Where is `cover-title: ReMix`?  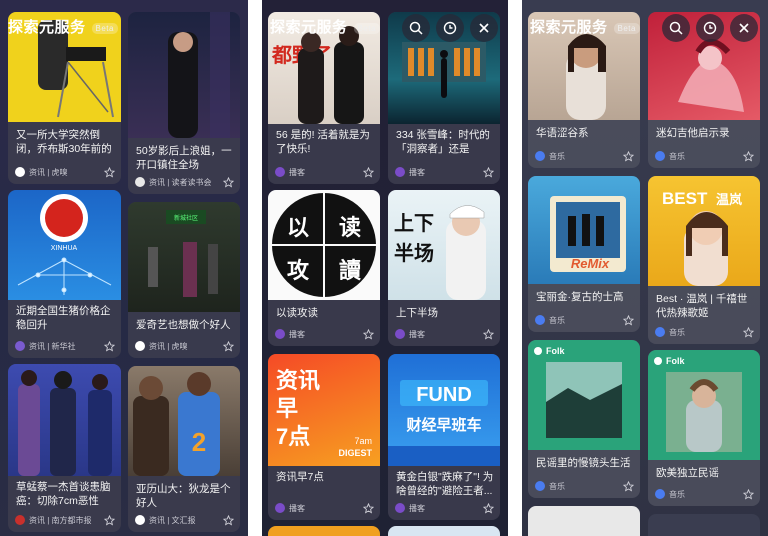
cover-title: ReMix is located at coordinates (590, 263).